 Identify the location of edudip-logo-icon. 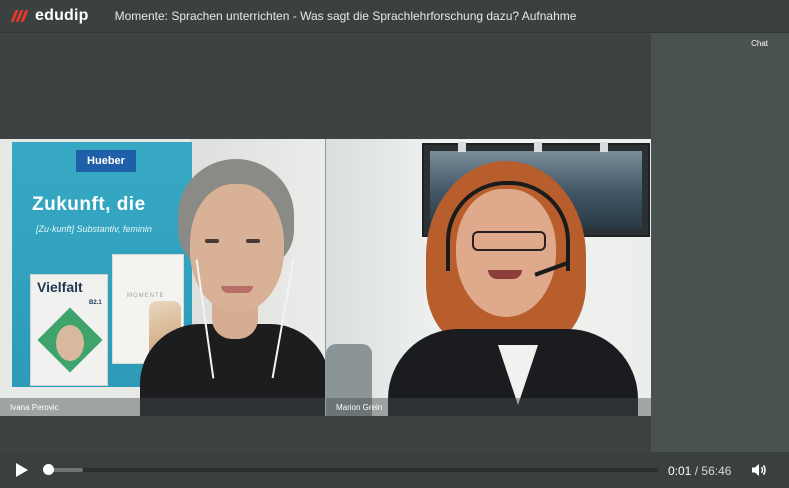
(21, 16).